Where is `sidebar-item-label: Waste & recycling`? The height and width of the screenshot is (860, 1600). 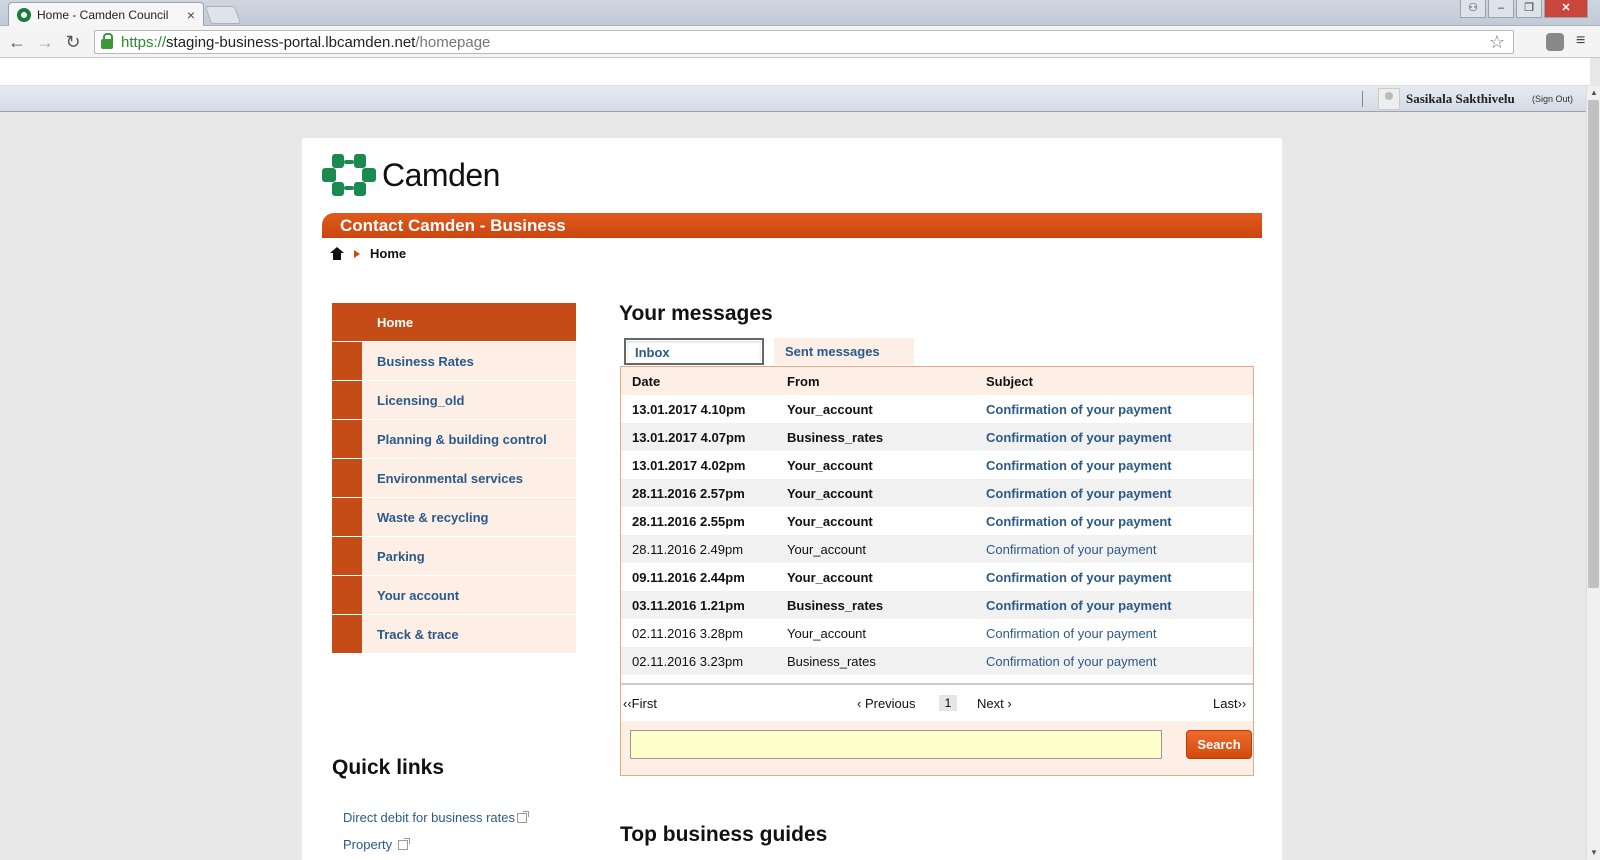
sidebar-item-label: Waste & recycling is located at coordinates (433, 517).